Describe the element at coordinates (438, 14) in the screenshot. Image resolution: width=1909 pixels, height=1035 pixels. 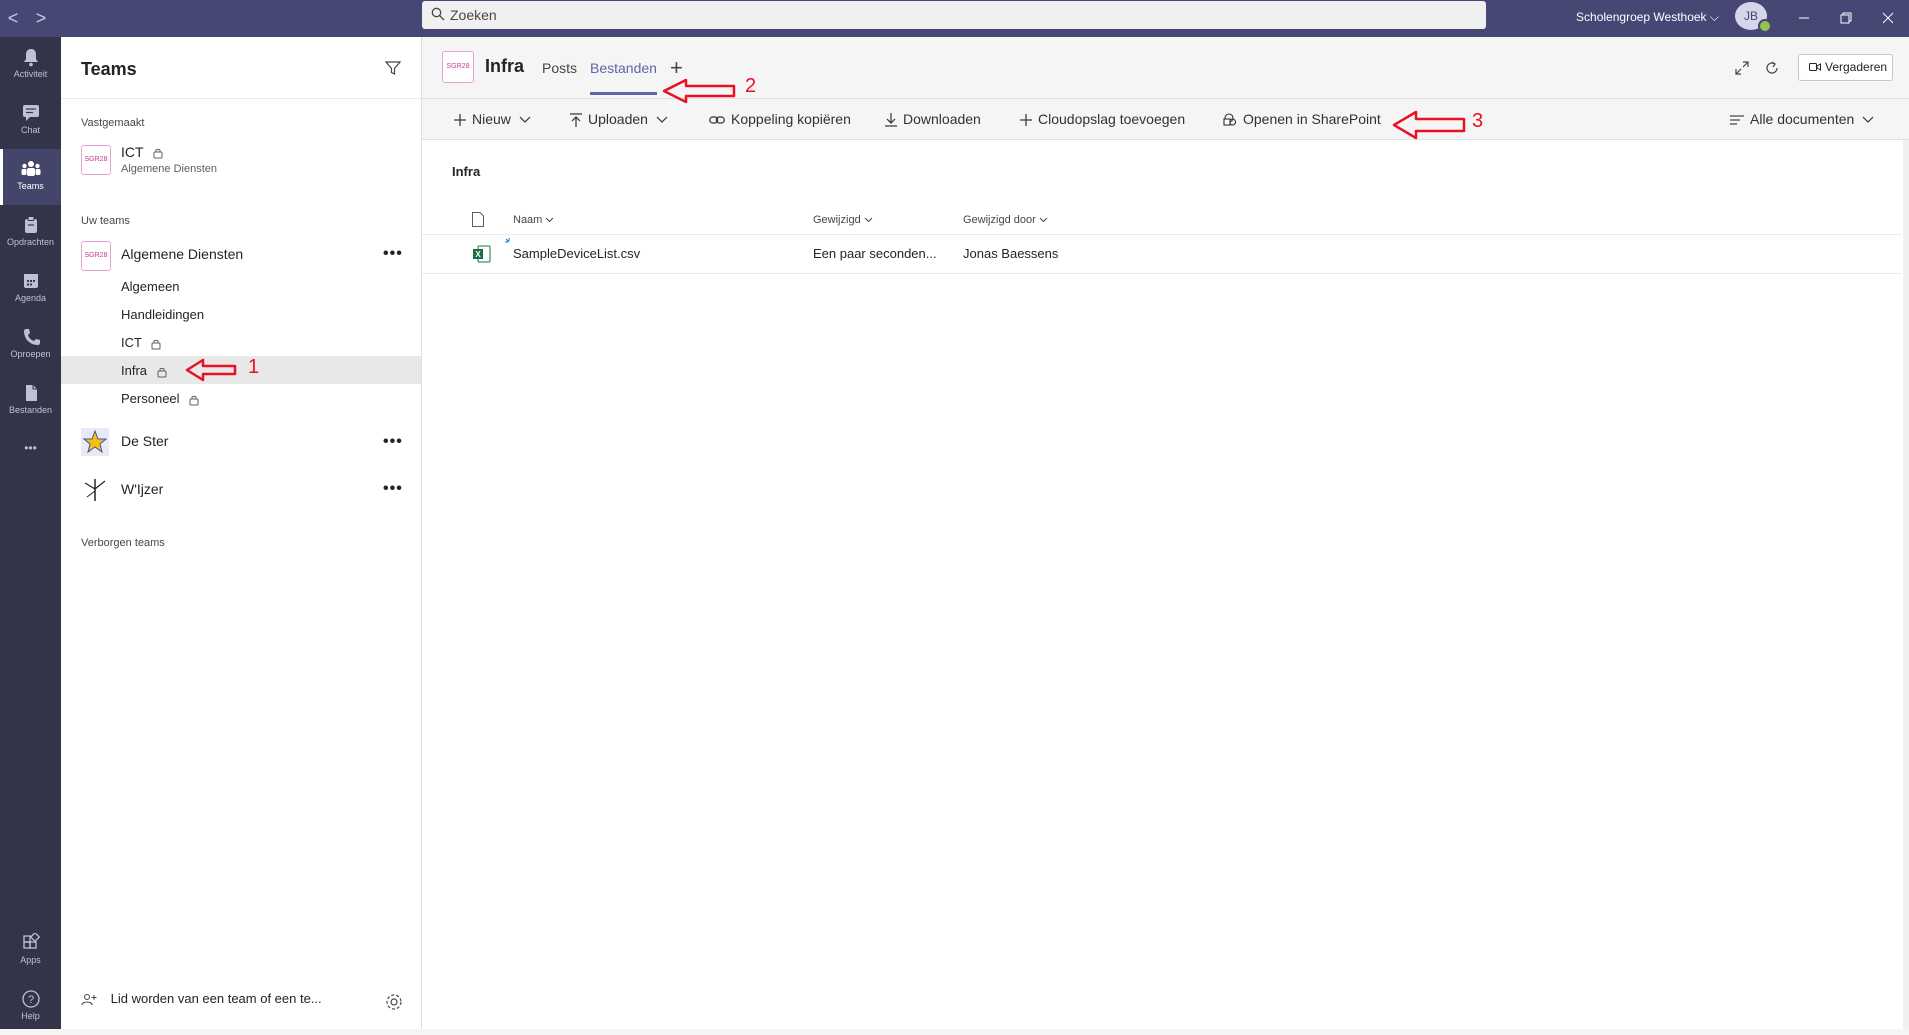
I see `search-icon` at that location.